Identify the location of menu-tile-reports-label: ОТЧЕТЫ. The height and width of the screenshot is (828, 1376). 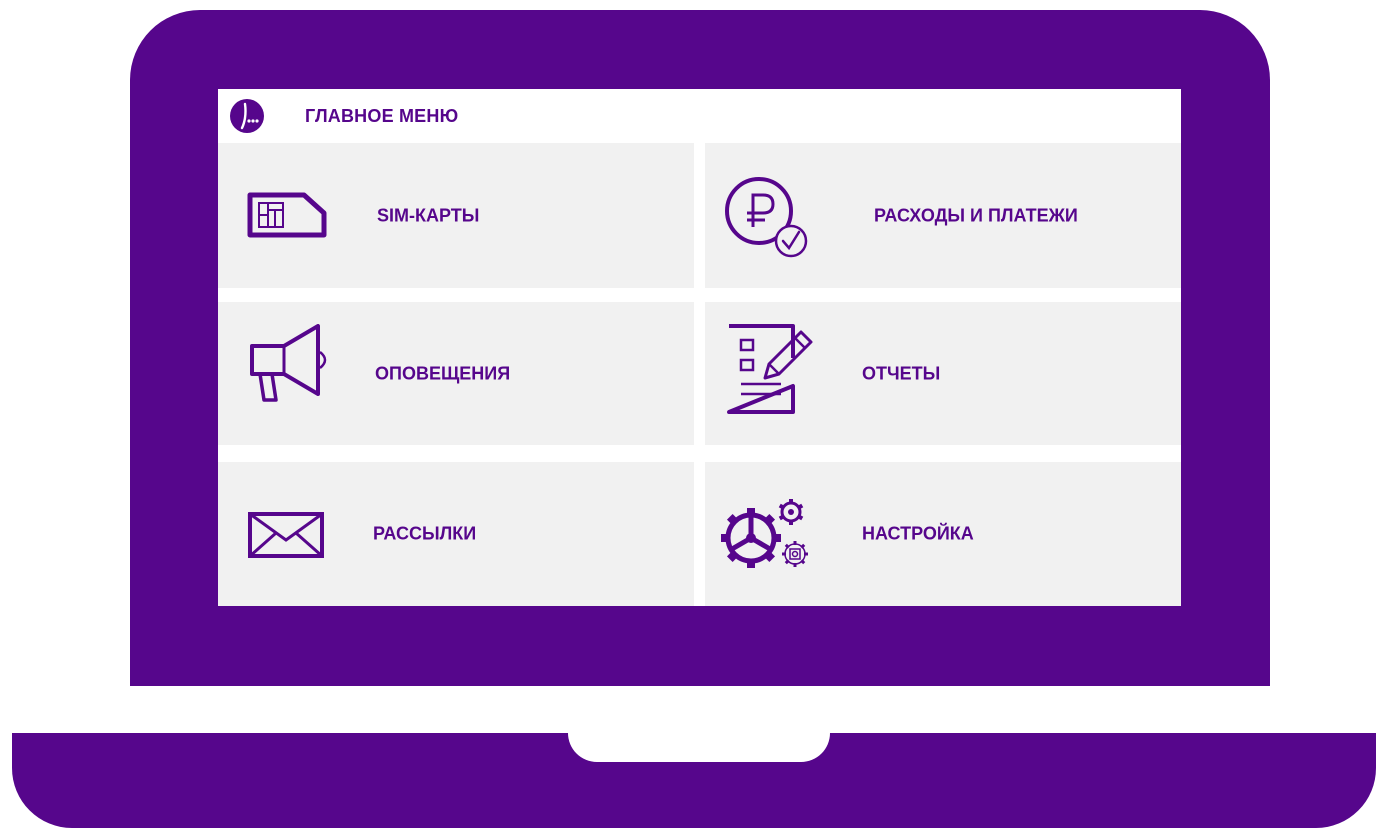
(901, 373).